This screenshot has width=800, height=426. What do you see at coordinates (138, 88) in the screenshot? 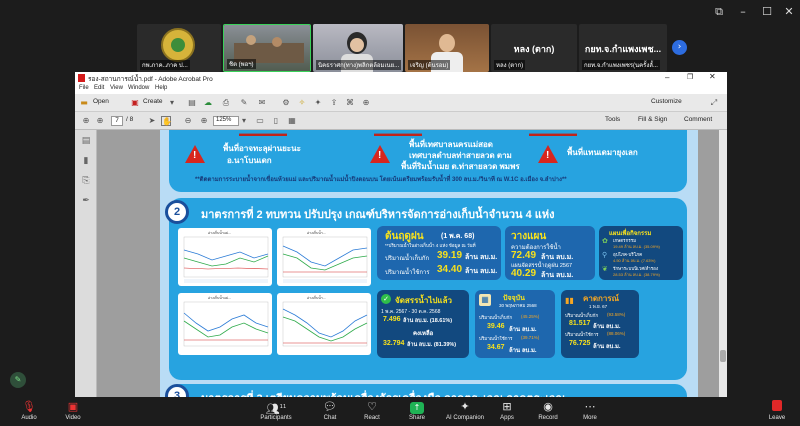
I see `menu-window: Window` at bounding box center [138, 88].